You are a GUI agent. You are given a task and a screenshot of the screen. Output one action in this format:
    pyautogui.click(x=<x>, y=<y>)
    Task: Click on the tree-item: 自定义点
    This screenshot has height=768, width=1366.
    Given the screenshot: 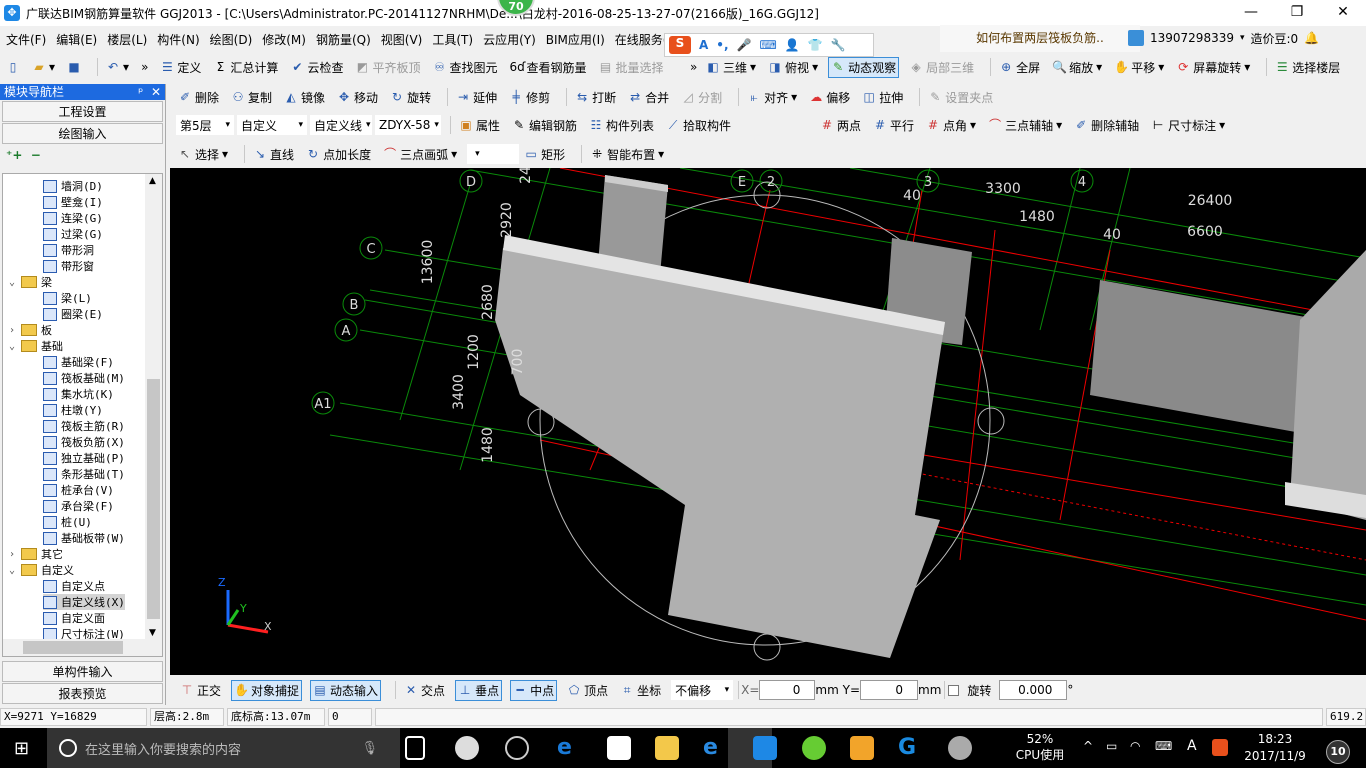 What is the action you would take?
    pyautogui.click(x=74, y=586)
    